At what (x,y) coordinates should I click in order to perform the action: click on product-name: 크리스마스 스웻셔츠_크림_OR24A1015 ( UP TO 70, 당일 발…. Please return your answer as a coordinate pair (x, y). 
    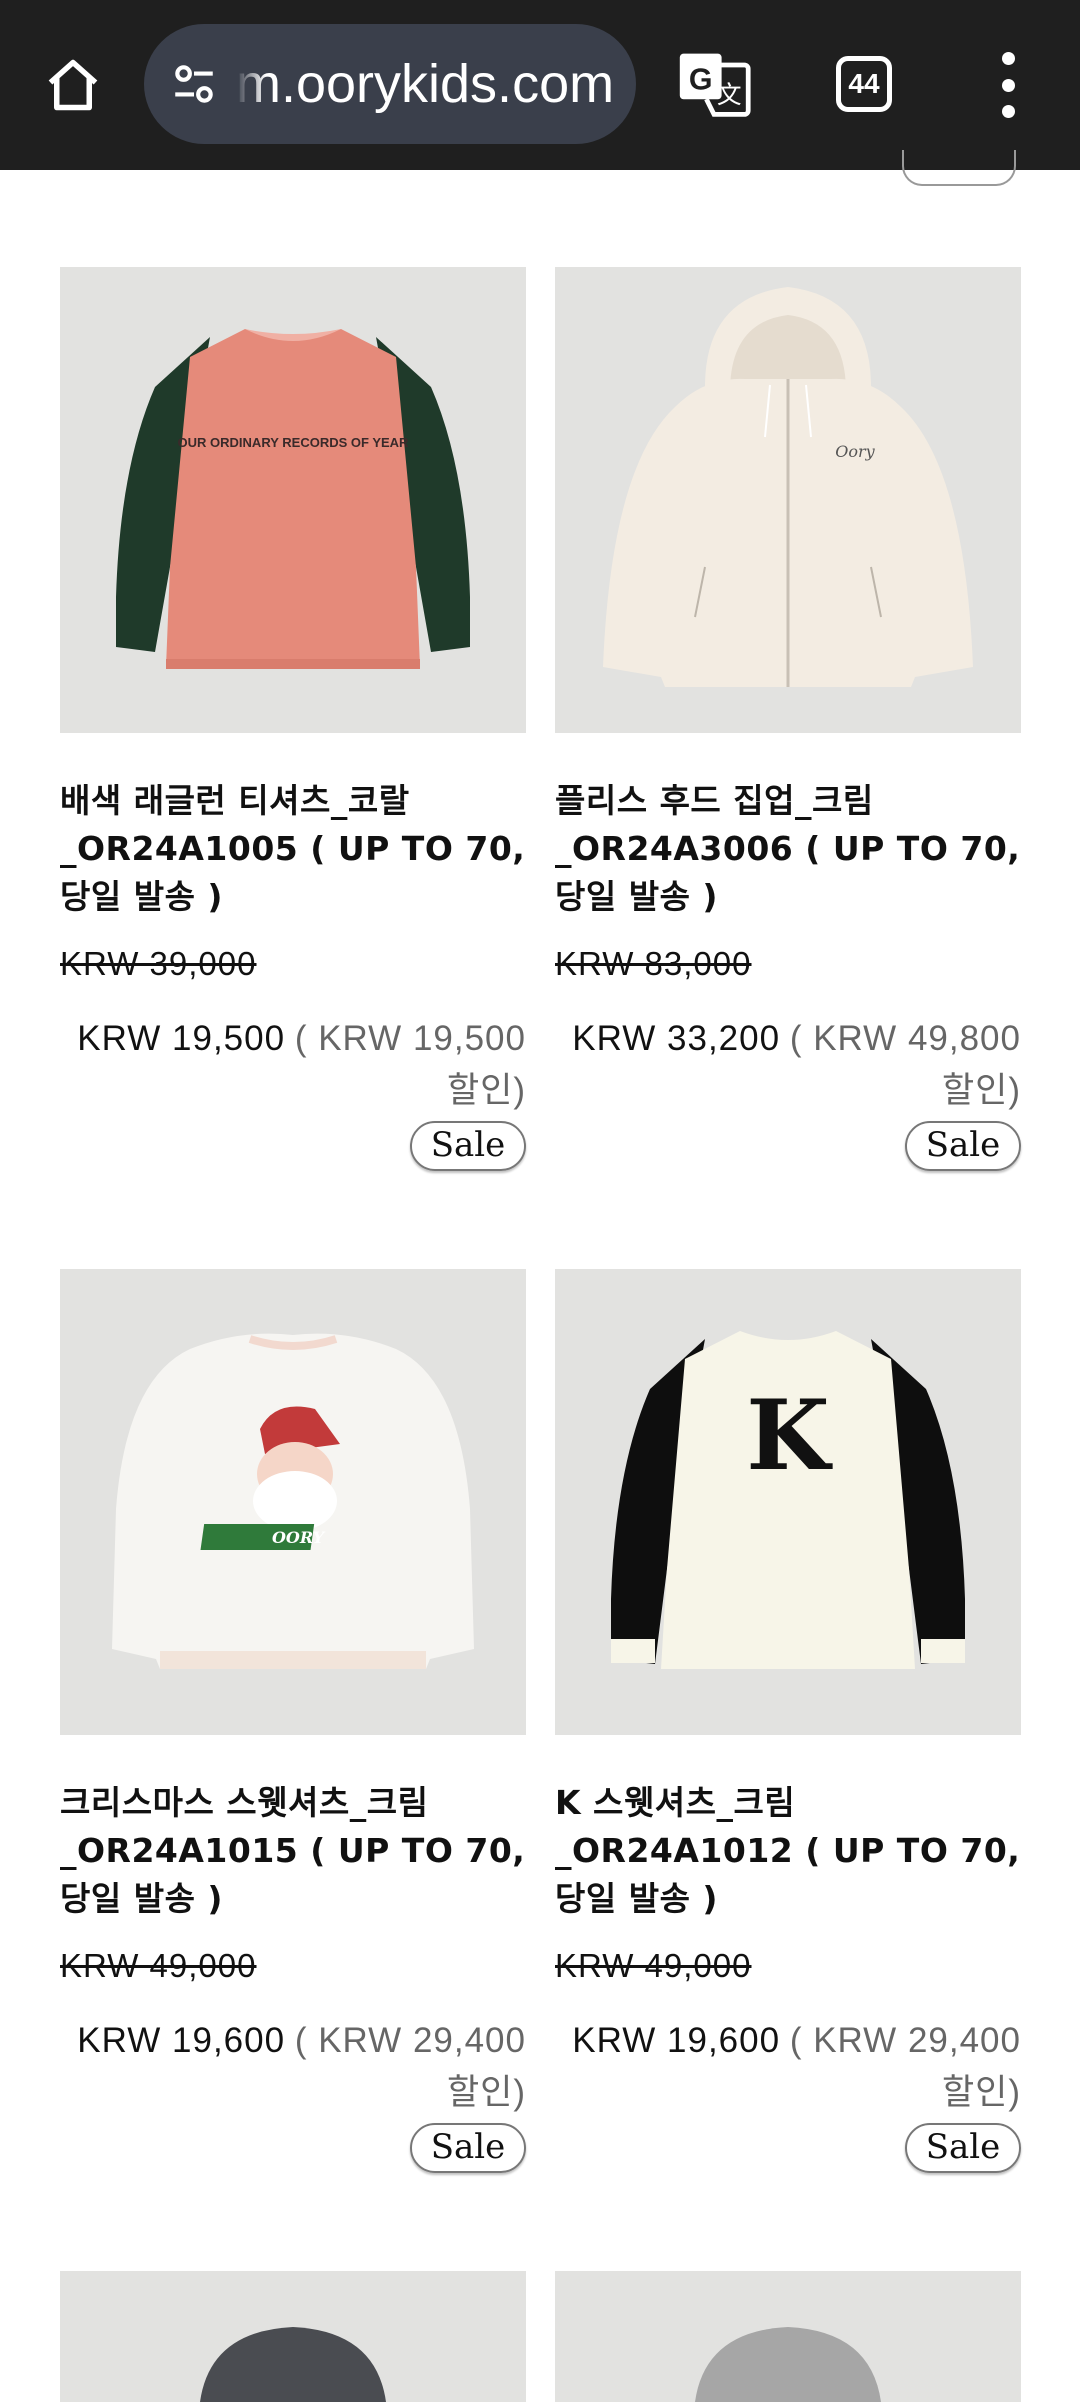
    Looking at the image, I should click on (293, 1851).